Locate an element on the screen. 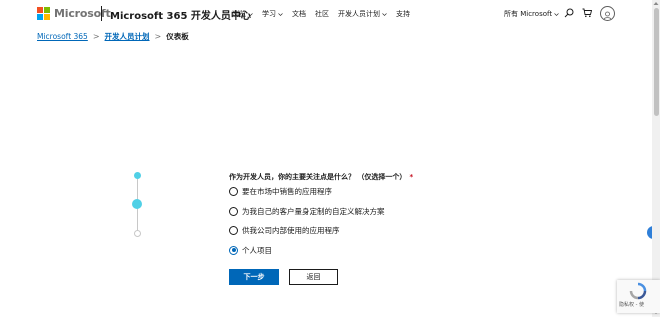 The width and height of the screenshot is (660, 317). nav-item-label: 浏览 is located at coordinates (239, 14).